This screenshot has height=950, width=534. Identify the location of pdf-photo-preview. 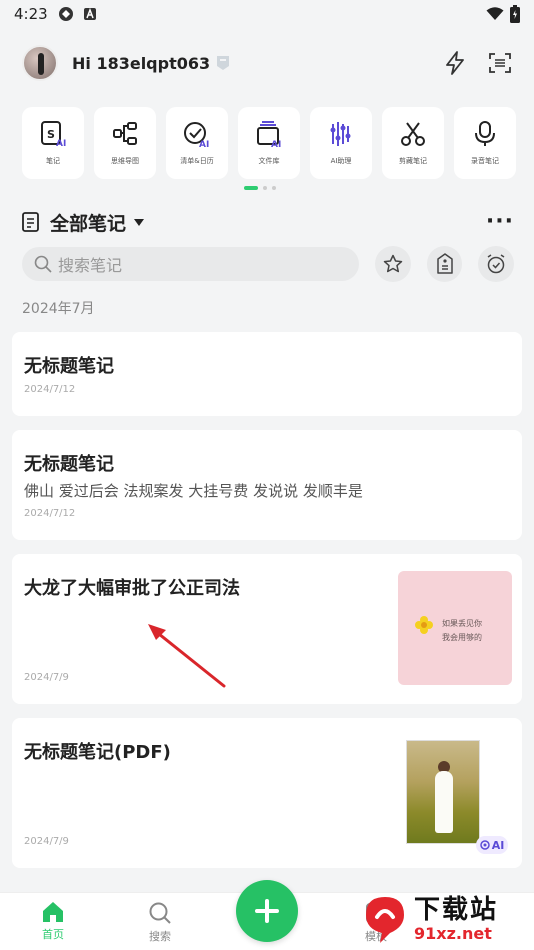
(443, 792).